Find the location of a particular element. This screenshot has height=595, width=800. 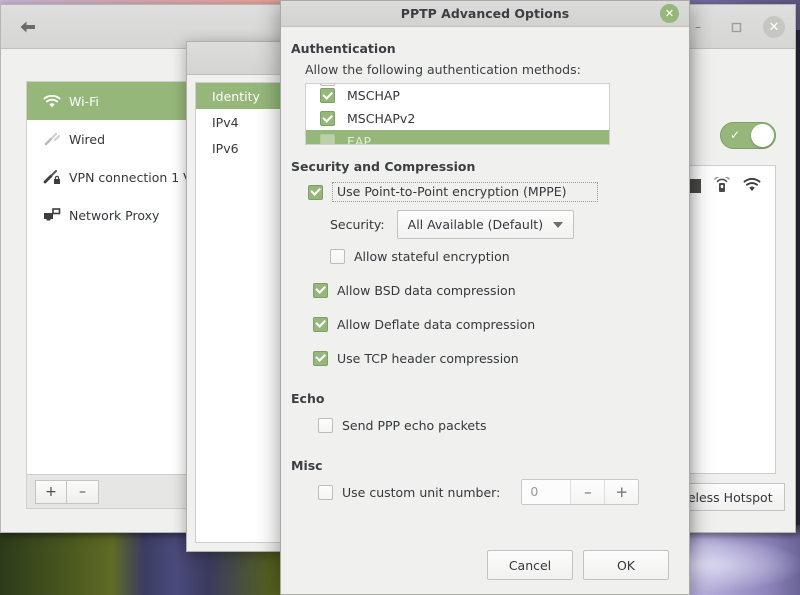

window-controls: – ✕ is located at coordinates (736, 27).